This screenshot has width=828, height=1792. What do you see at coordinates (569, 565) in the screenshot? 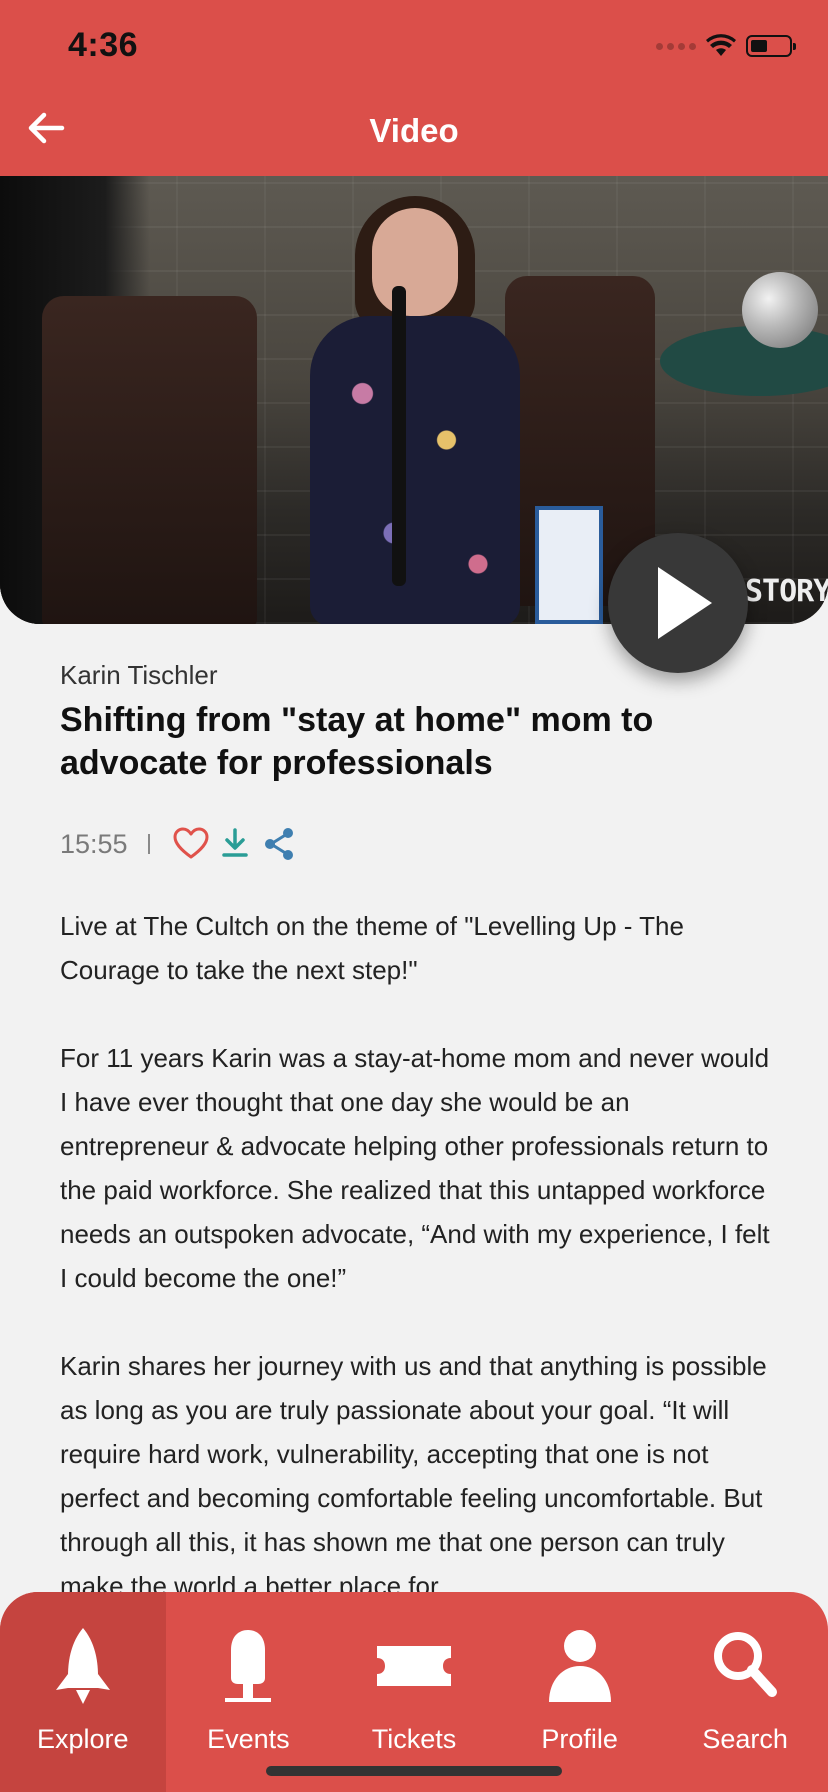
I see `stage-sign-image` at bounding box center [569, 565].